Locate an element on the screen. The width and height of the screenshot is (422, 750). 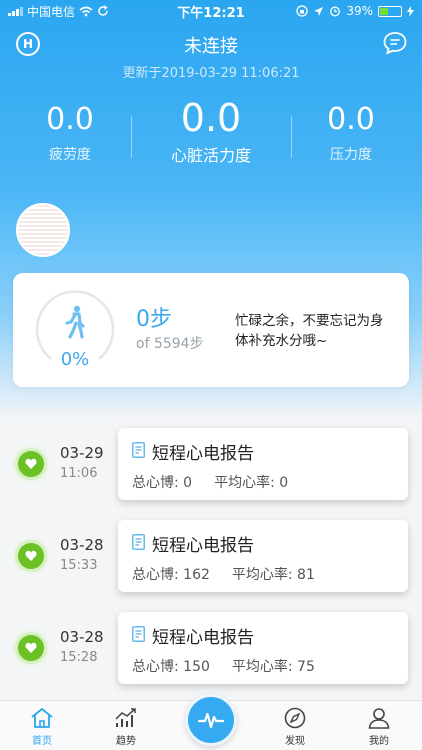
heart-vitality-metric: 0.0 心脏活力度 is located at coordinates (211, 131).